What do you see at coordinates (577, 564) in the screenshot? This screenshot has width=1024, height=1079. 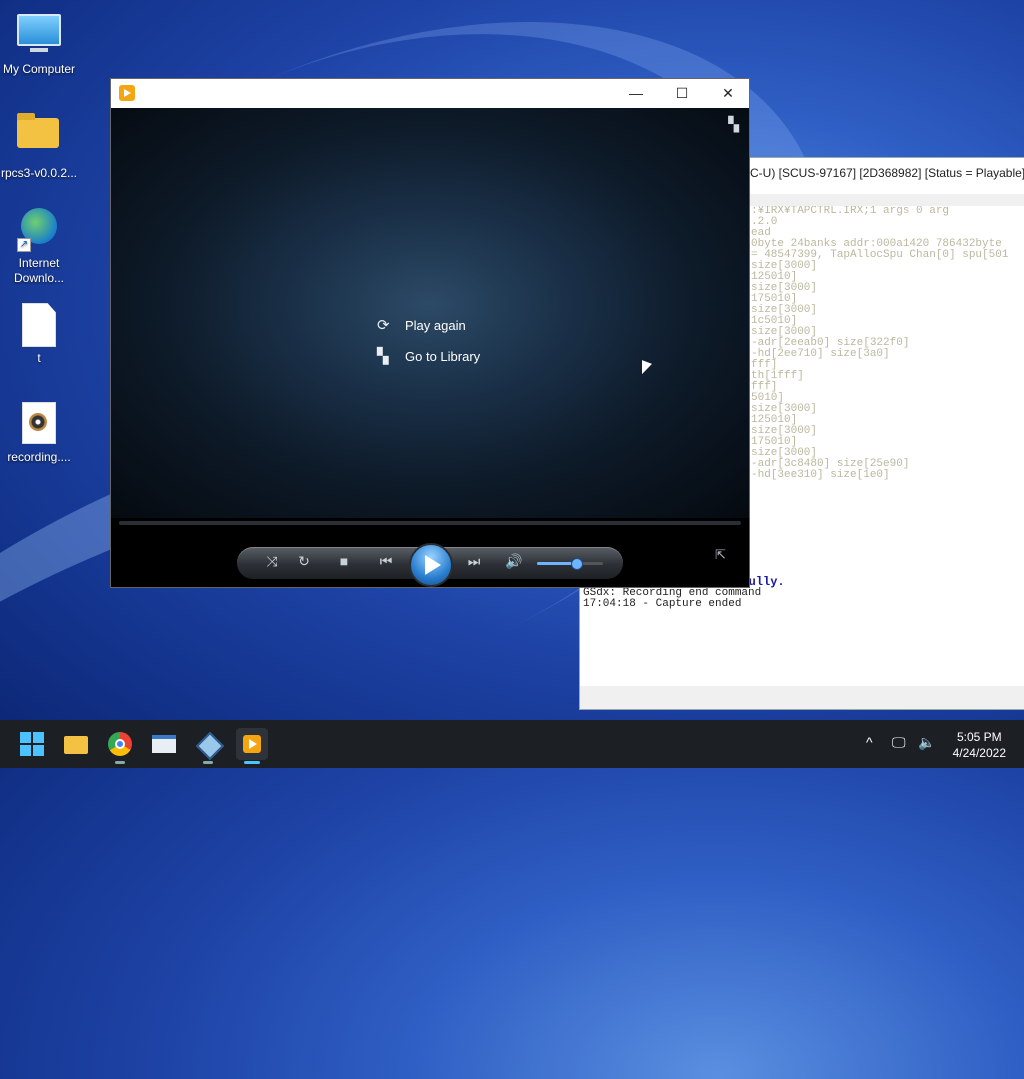 I see `volume-knob` at bounding box center [577, 564].